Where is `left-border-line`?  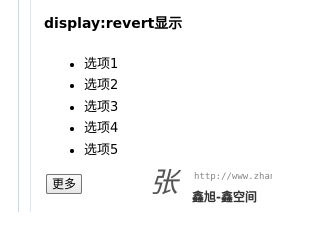
left-border-line is located at coordinates (18, 106).